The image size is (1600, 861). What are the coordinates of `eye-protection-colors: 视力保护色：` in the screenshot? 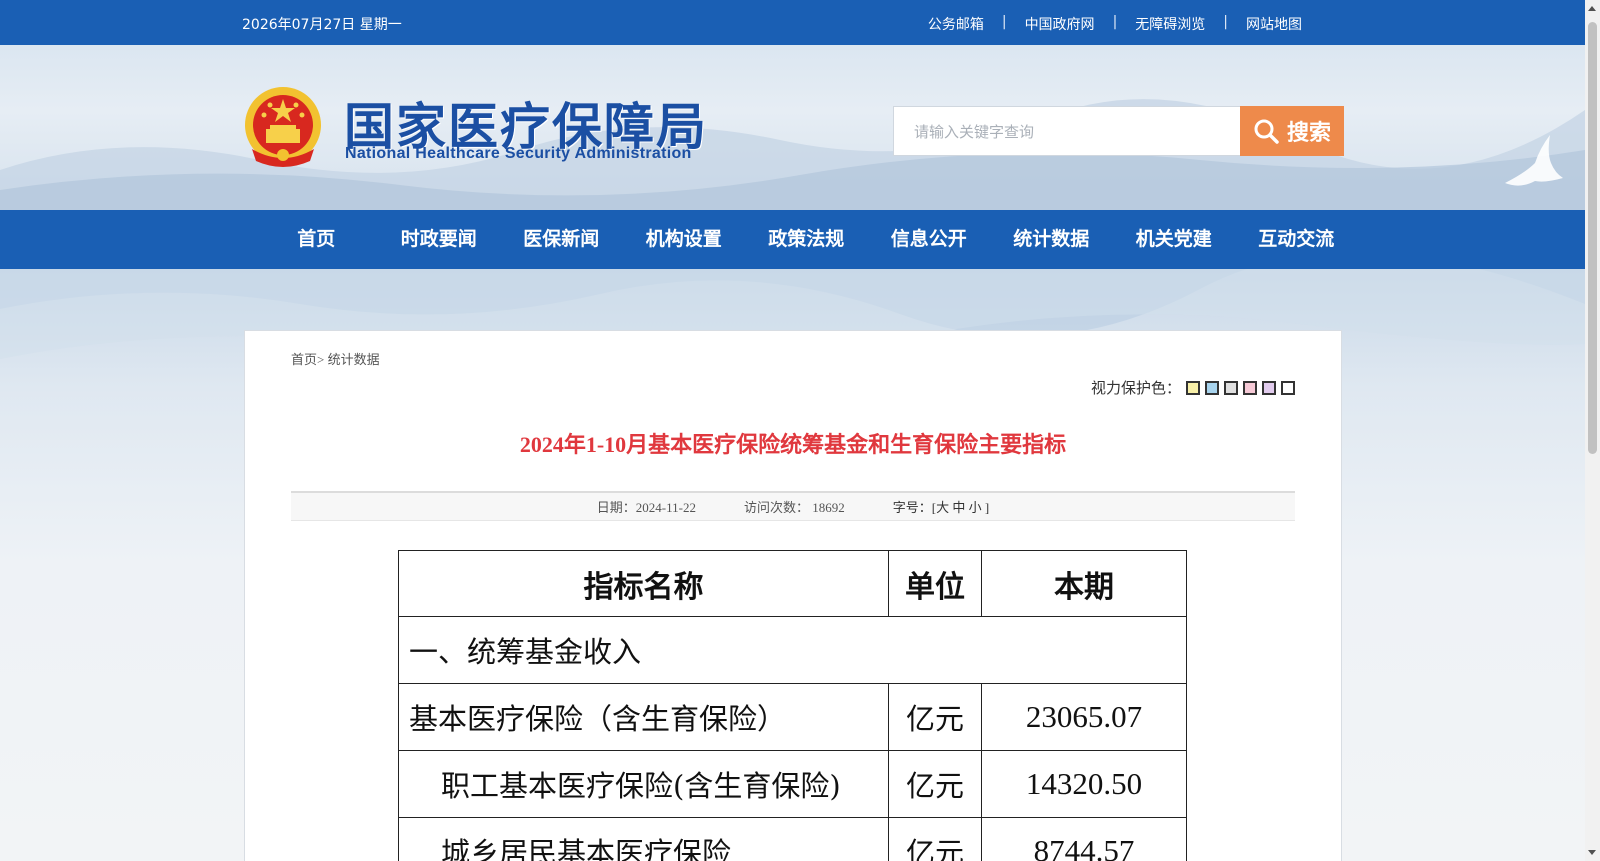 It's located at (1193, 387).